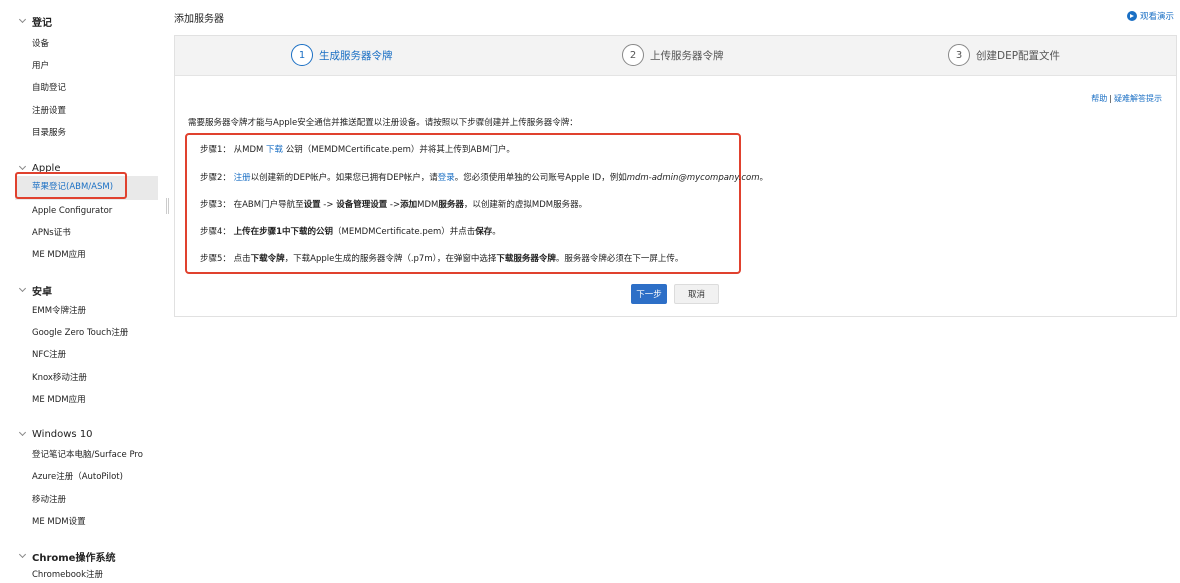 This screenshot has height=583, width=1180. I want to click on step-text: 公钥（MEMDMCertificate.pem）并将其上传到ABM门户。, so click(399, 150).